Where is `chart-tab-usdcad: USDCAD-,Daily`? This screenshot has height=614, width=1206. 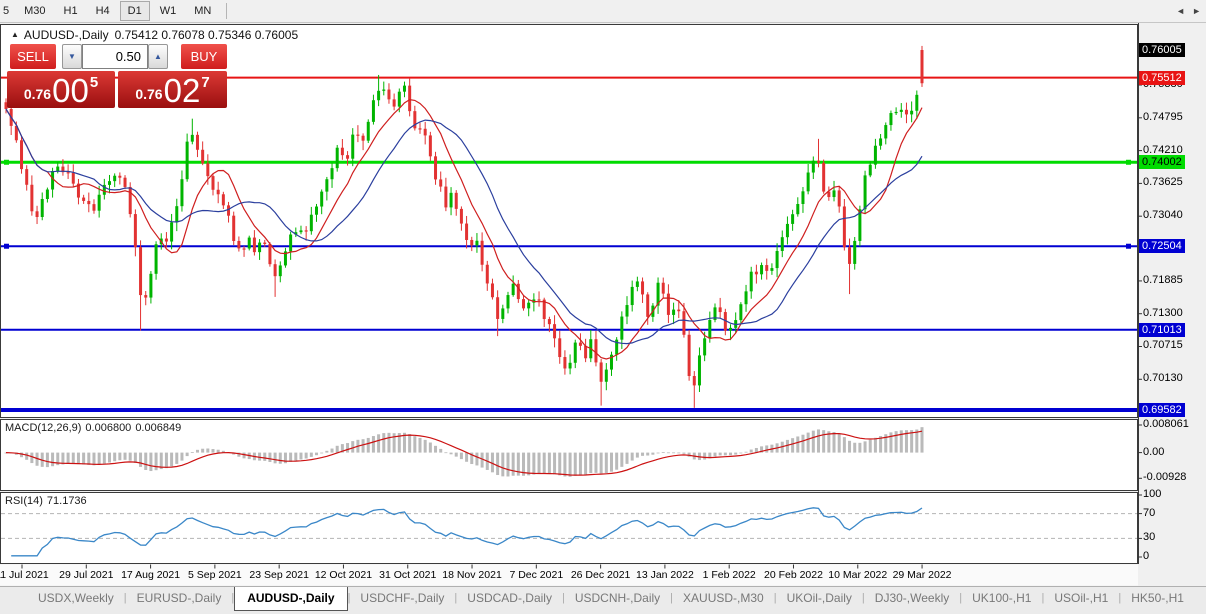 chart-tab-usdcad: USDCAD-,Daily is located at coordinates (509, 599).